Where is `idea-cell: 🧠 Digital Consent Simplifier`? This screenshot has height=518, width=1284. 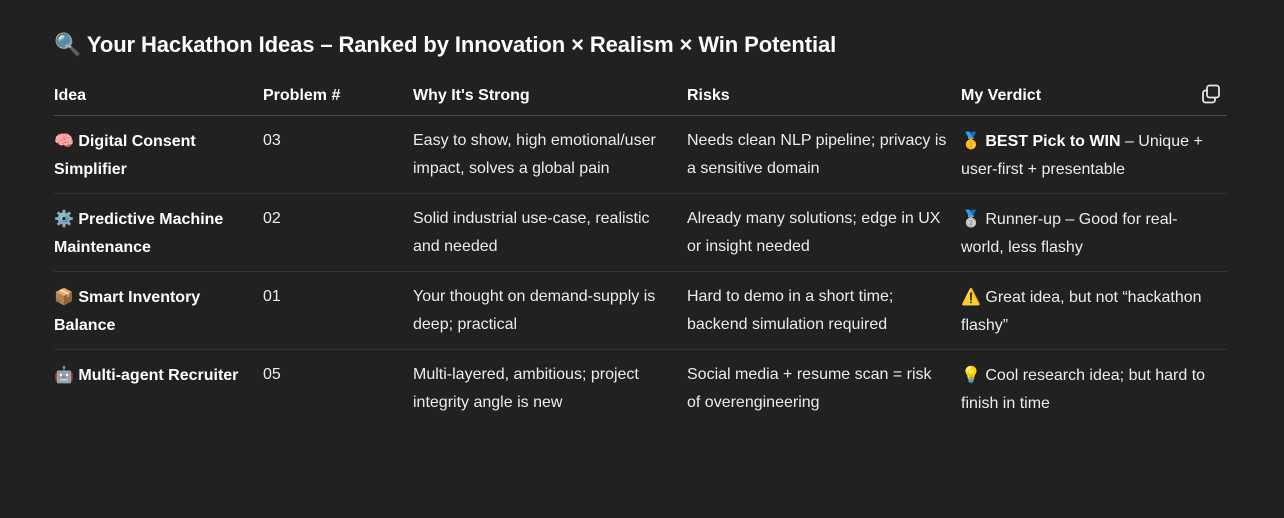 idea-cell: 🧠 Digital Consent Simplifier is located at coordinates (158, 154).